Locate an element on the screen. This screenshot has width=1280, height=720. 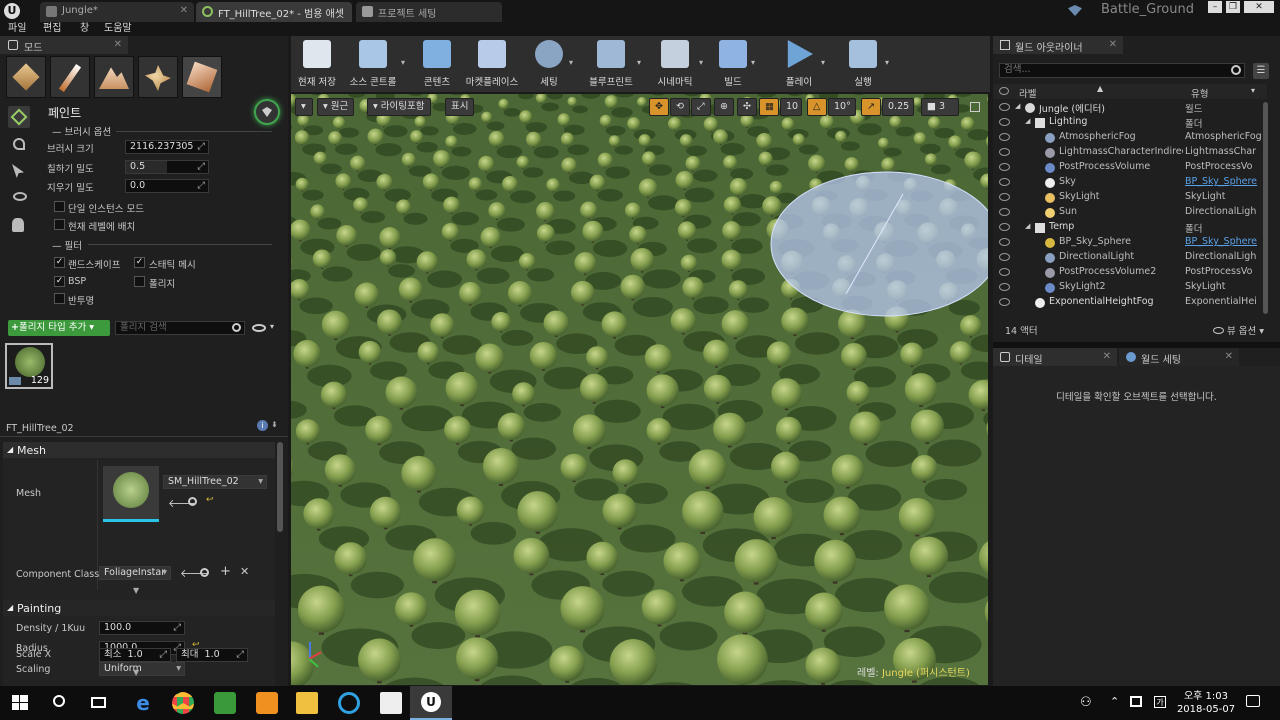
browse-search-icon is located at coordinates (192, 501).